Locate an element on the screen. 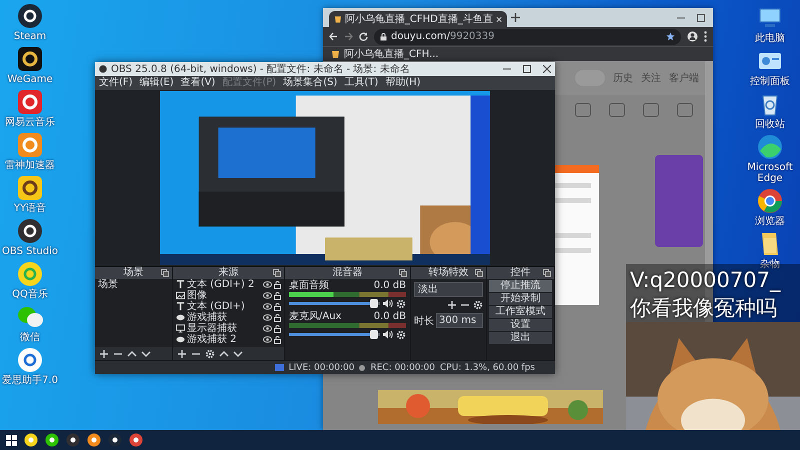 The width and height of the screenshot is (800, 450). new-tab-icon is located at coordinates (515, 17).